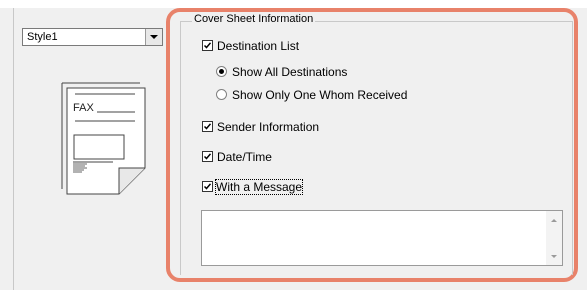 The width and height of the screenshot is (587, 290). Describe the element at coordinates (103, 138) in the screenshot. I see `fax-cover-sheet-icon: FAX` at that location.